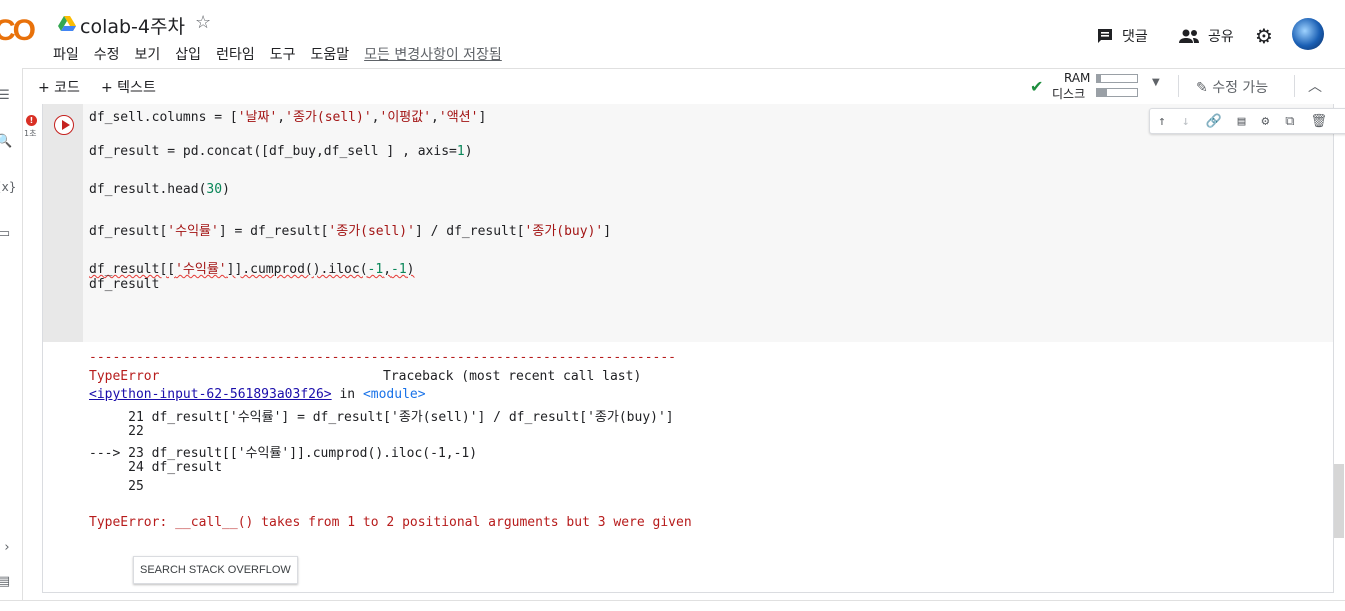 Image resolution: width=1345 pixels, height=611 pixels. I want to click on comment-icon: ▤, so click(1242, 121).